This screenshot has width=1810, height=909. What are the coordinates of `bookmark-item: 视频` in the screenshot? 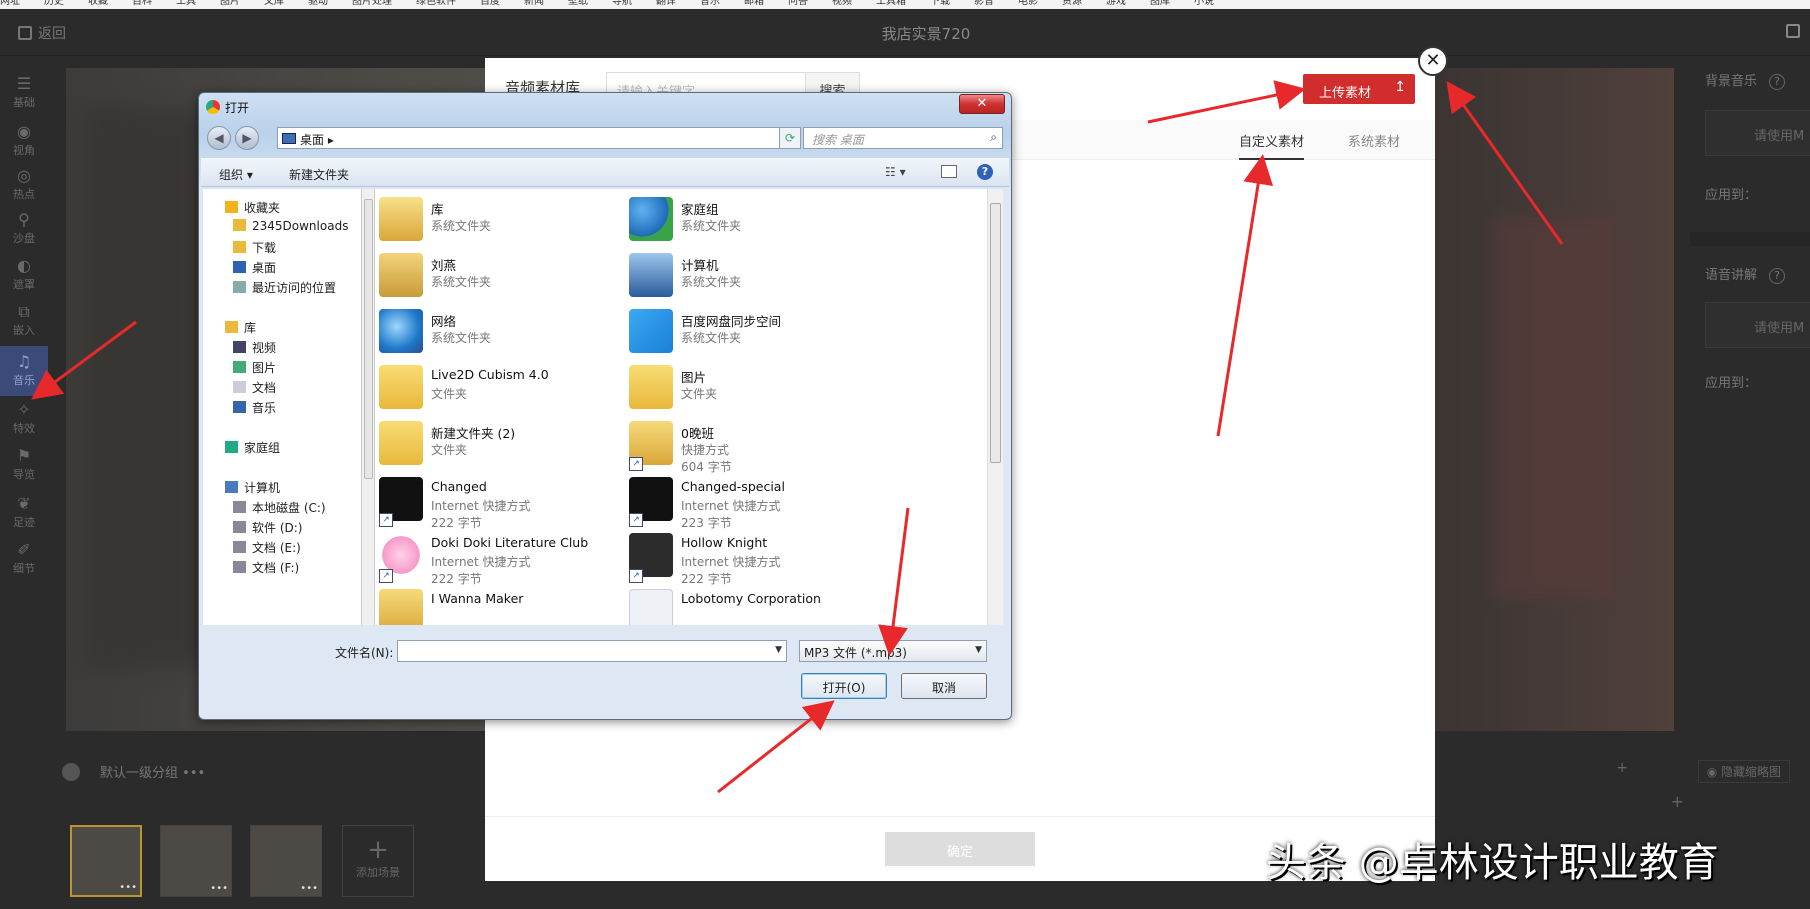 It's located at (842, 3).